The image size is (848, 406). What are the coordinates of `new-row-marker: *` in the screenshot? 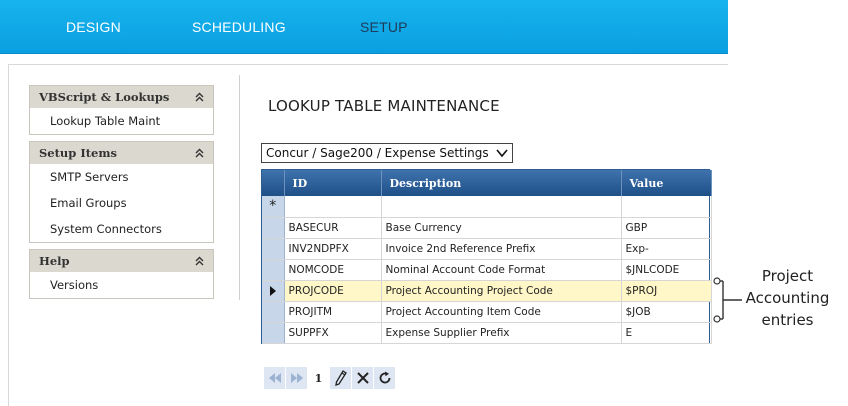 It's located at (273, 207).